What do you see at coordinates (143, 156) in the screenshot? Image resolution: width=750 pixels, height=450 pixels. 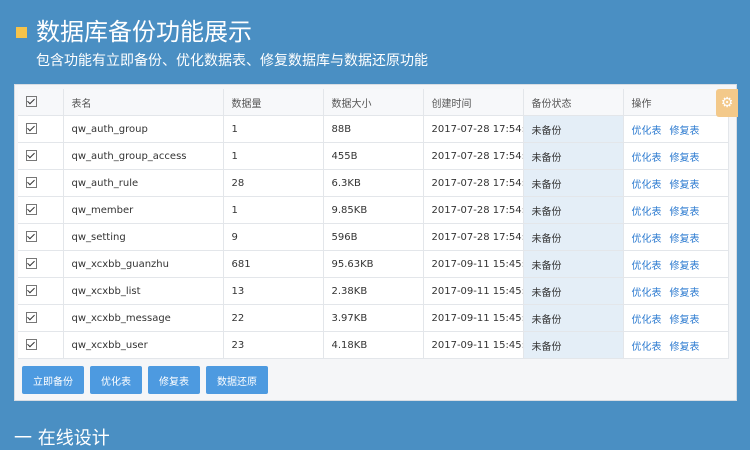 I see `cell-table-name: qw_auth_group_access` at bounding box center [143, 156].